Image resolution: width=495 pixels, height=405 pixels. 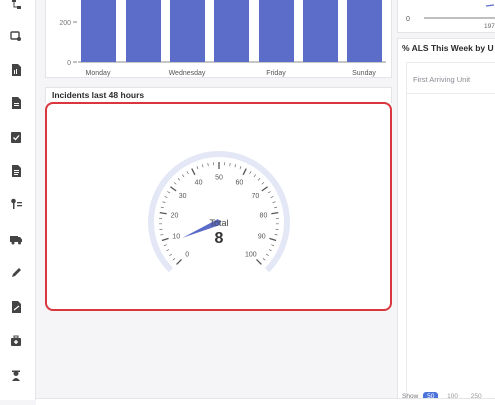 What do you see at coordinates (264, 215) in the screenshot?
I see `gauge-tick-label: 80` at bounding box center [264, 215].